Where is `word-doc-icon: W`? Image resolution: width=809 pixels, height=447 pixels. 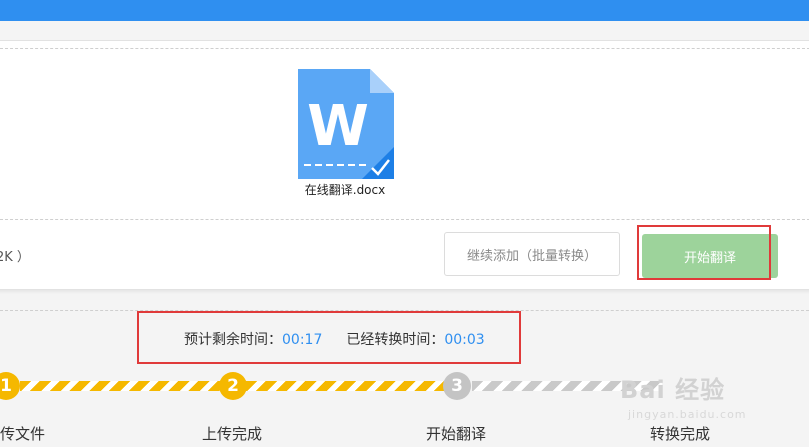 word-doc-icon: W is located at coordinates (346, 124).